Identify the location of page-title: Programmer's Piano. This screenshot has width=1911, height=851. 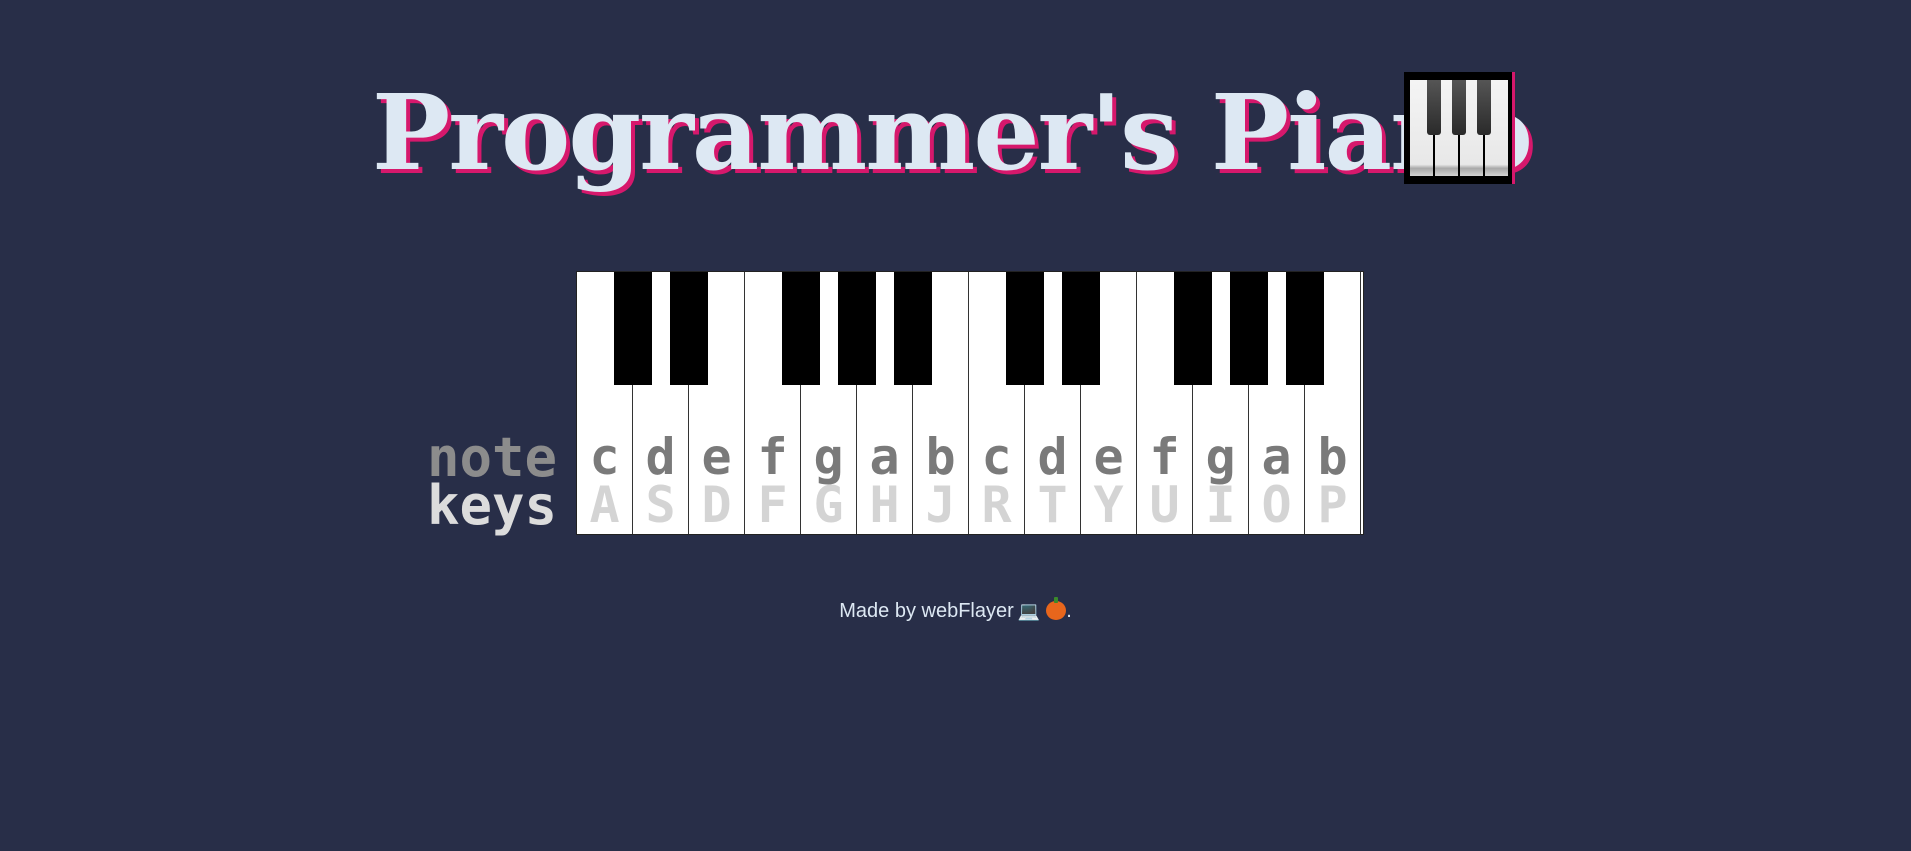
(952, 132).